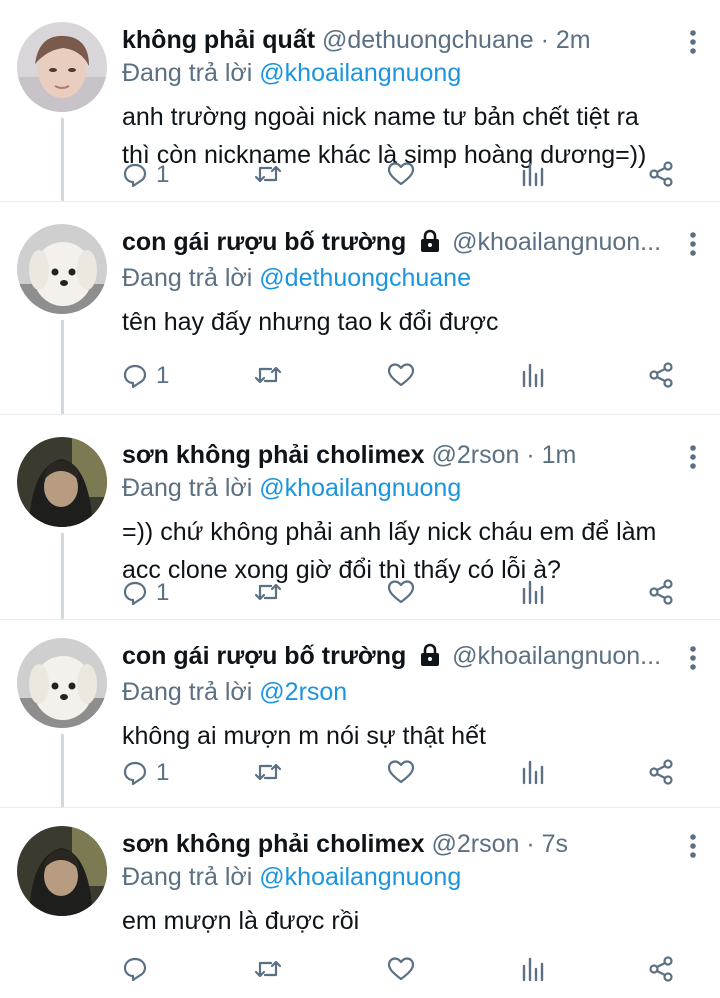  What do you see at coordinates (412, 692) in the screenshot?
I see `replying-to: Đang trả lời @2rson` at bounding box center [412, 692].